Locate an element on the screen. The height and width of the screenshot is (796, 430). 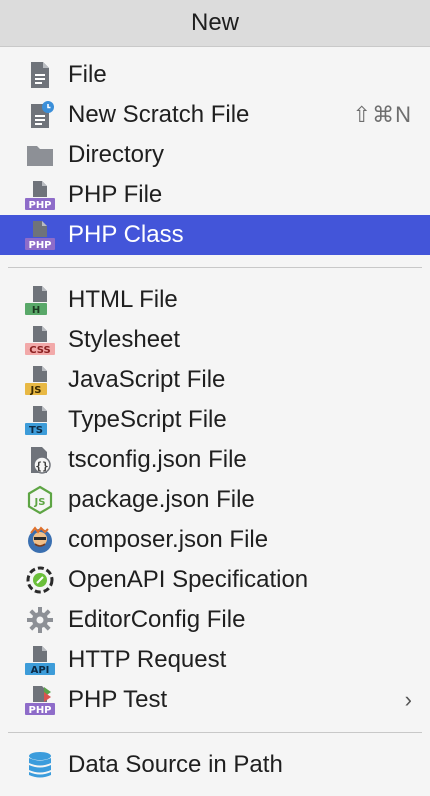
openapi-icon is located at coordinates (40, 580).